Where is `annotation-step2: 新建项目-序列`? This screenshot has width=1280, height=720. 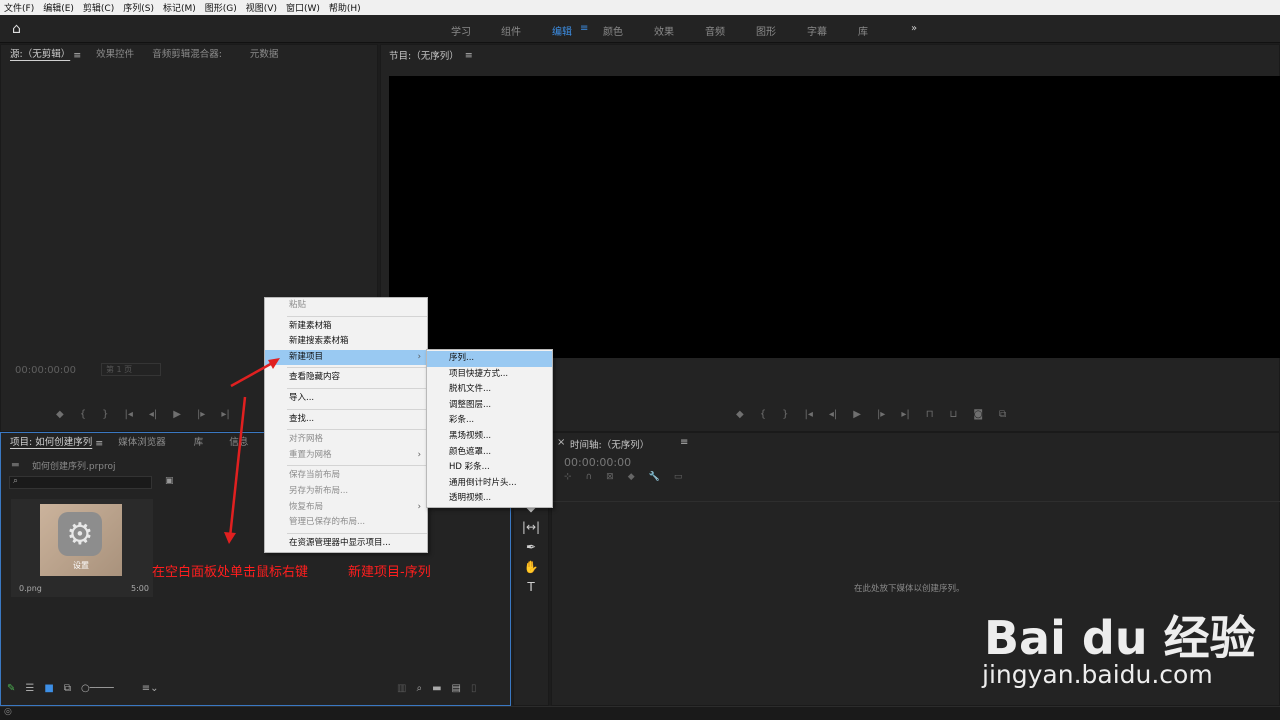 annotation-step2: 新建项目-序列 is located at coordinates (389, 572).